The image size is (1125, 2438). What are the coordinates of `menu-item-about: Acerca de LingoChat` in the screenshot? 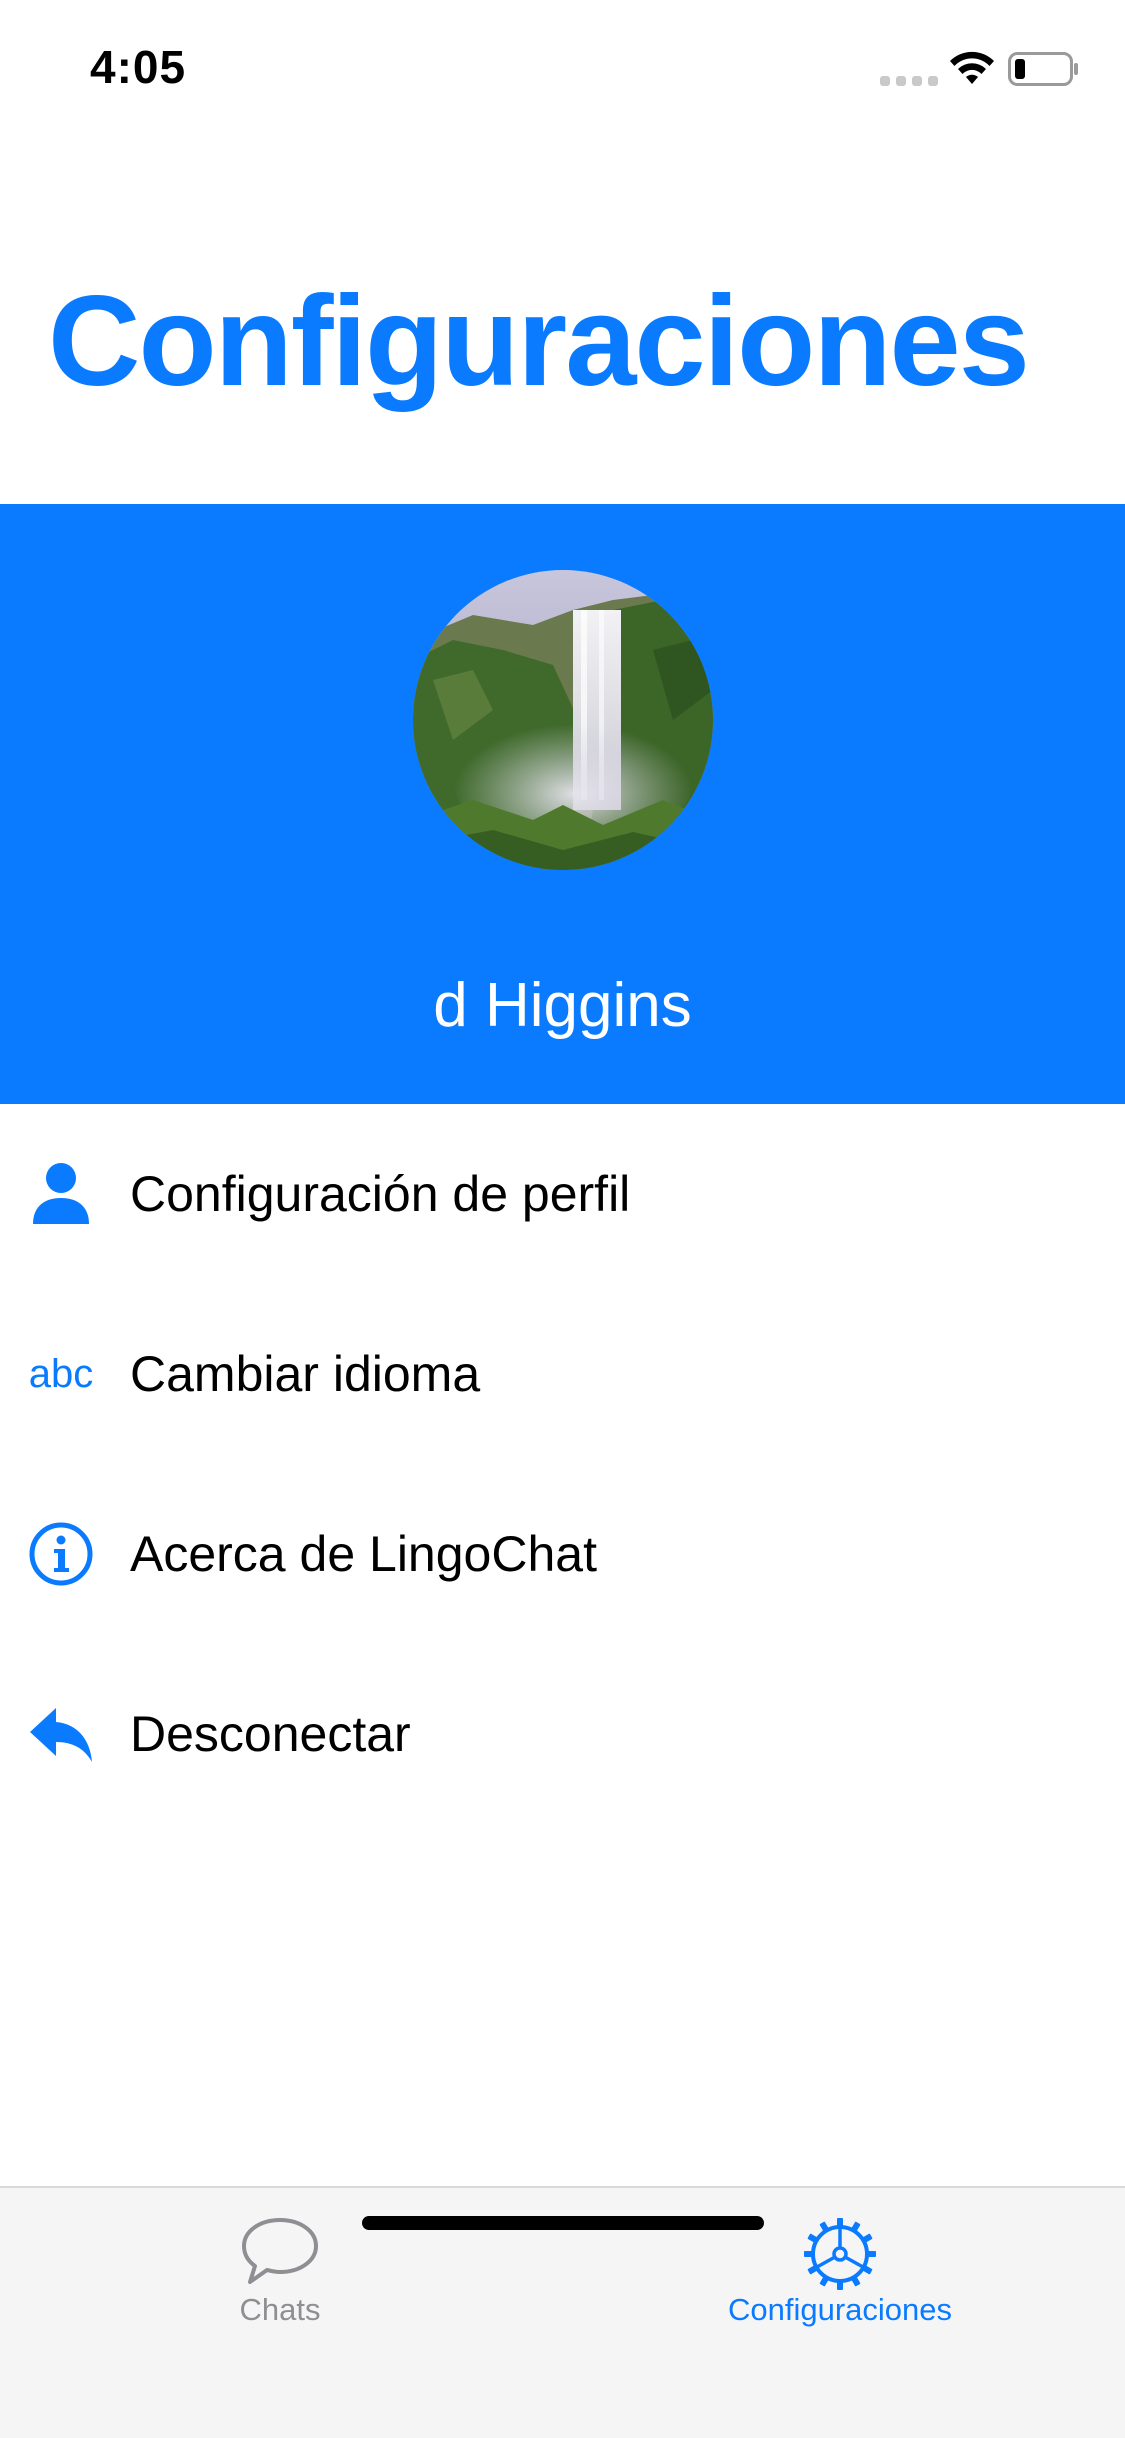 It's located at (562, 1554).